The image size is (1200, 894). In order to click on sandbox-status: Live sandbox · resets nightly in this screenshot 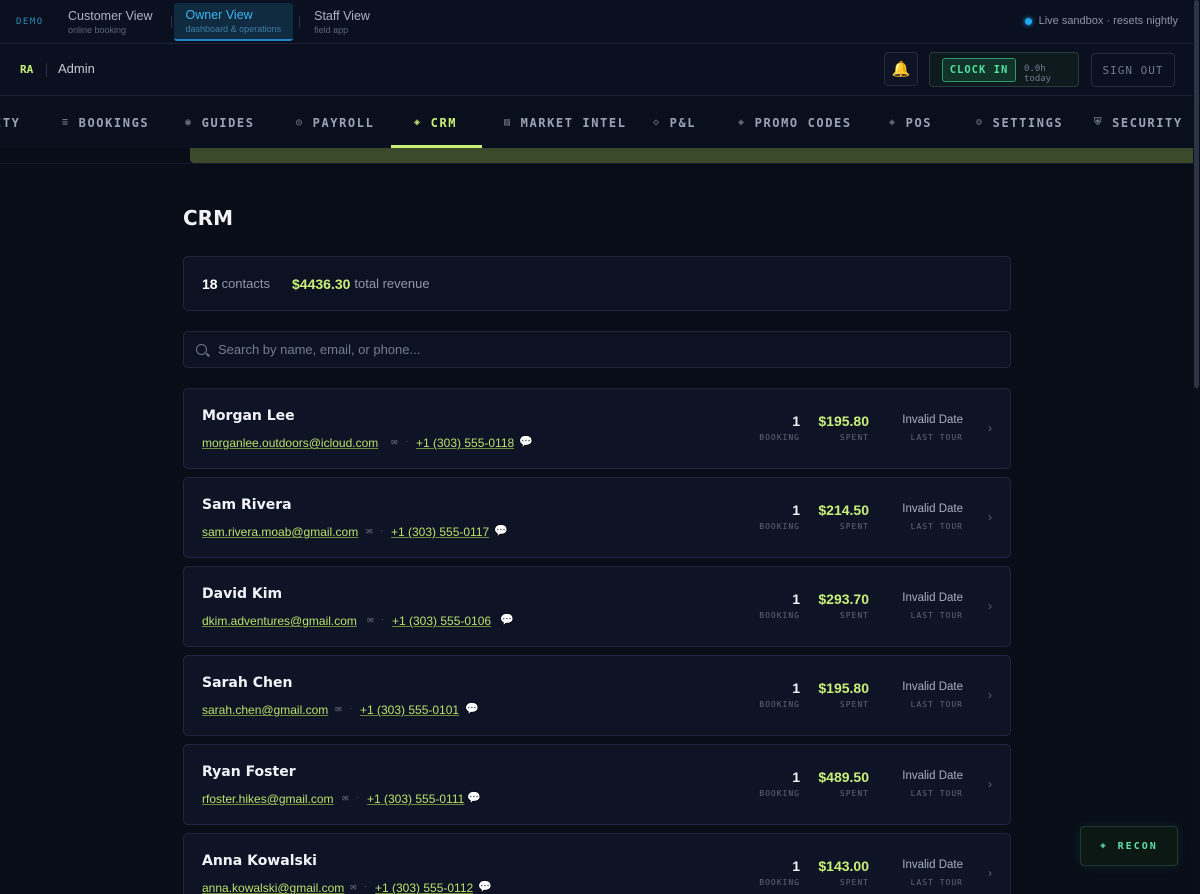, I will do `click(1101, 21)`.